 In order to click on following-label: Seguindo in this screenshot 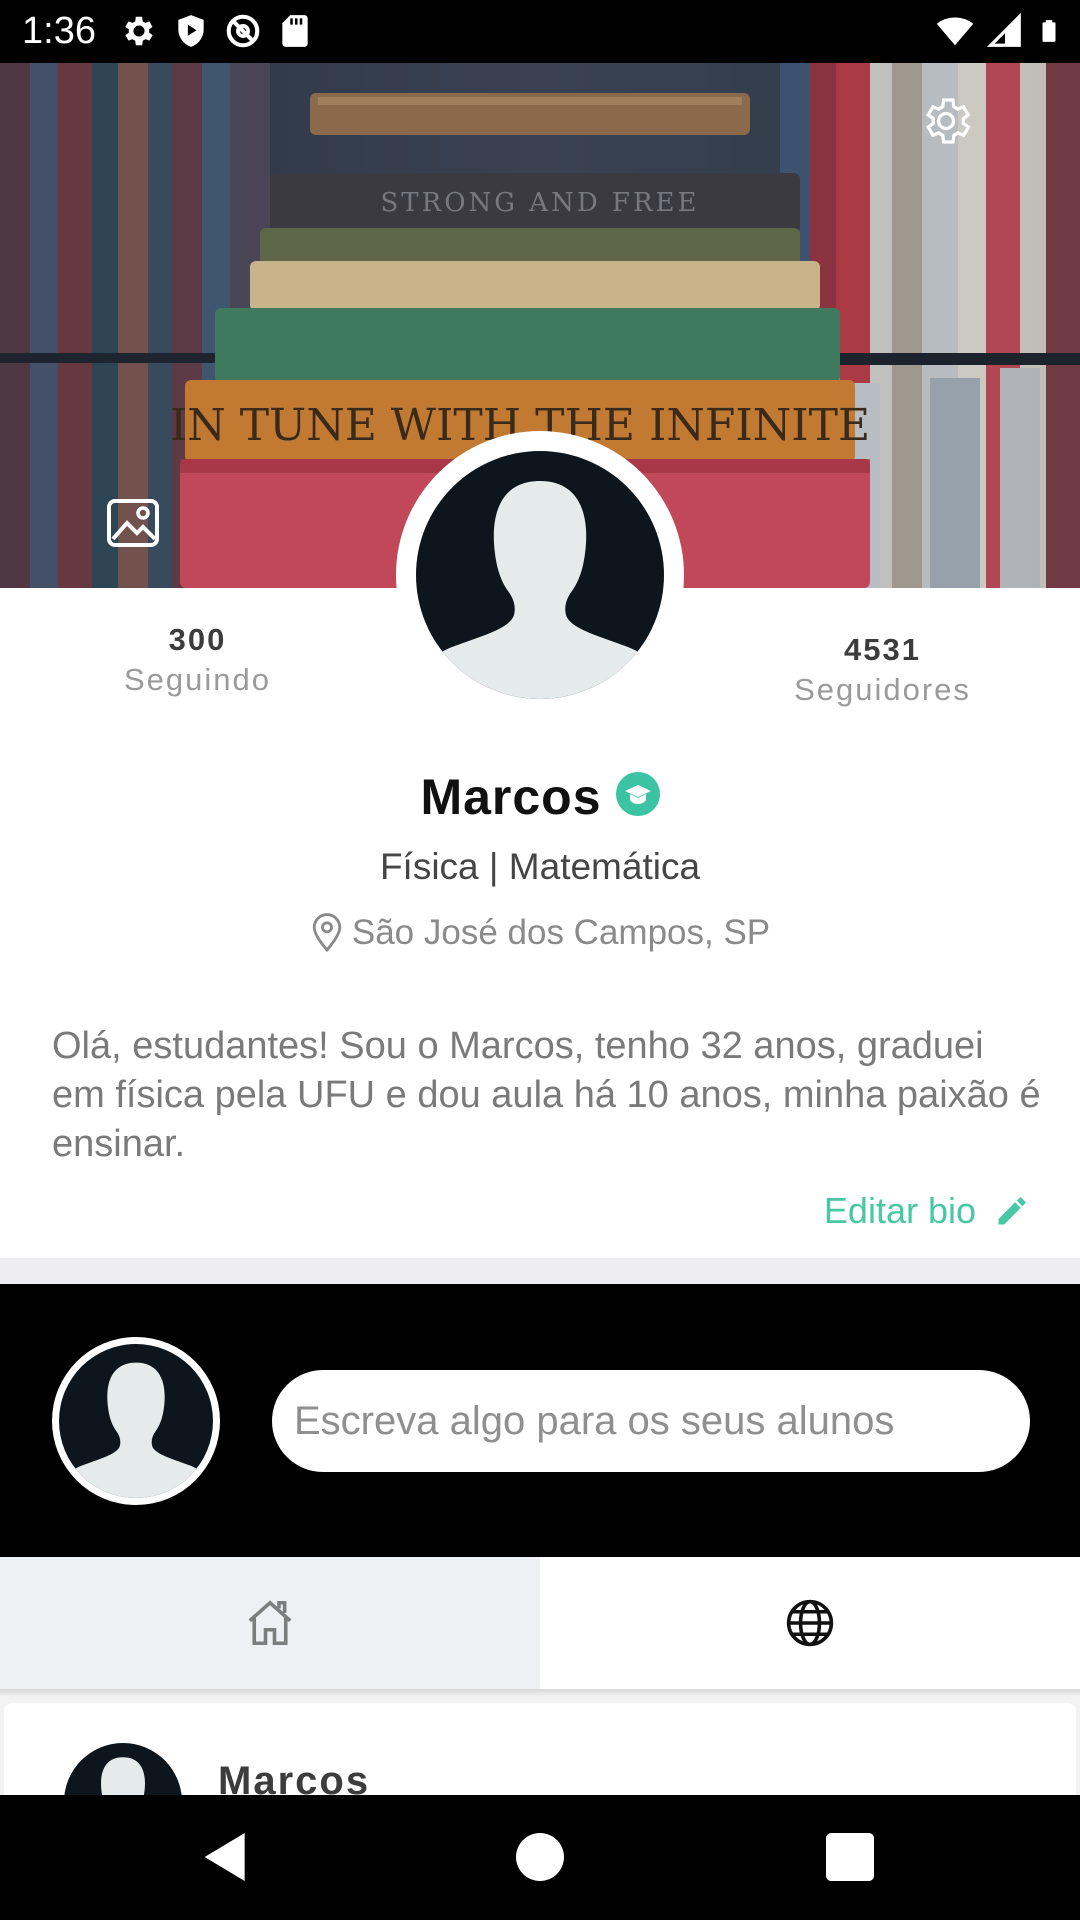, I will do `click(197, 679)`.